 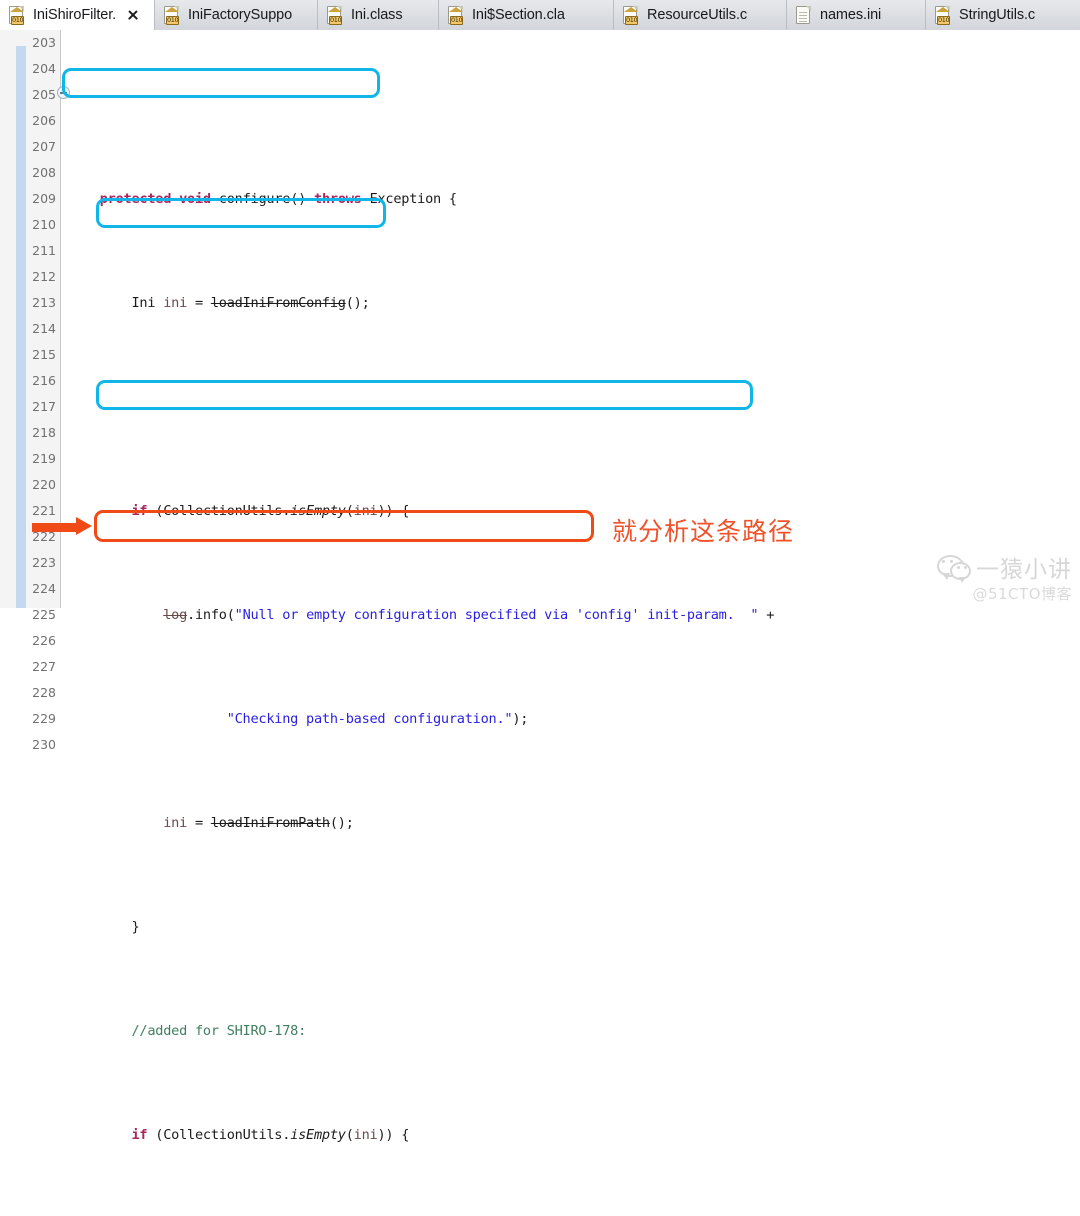 What do you see at coordinates (44, 354) in the screenshot?
I see `line-number: 215` at bounding box center [44, 354].